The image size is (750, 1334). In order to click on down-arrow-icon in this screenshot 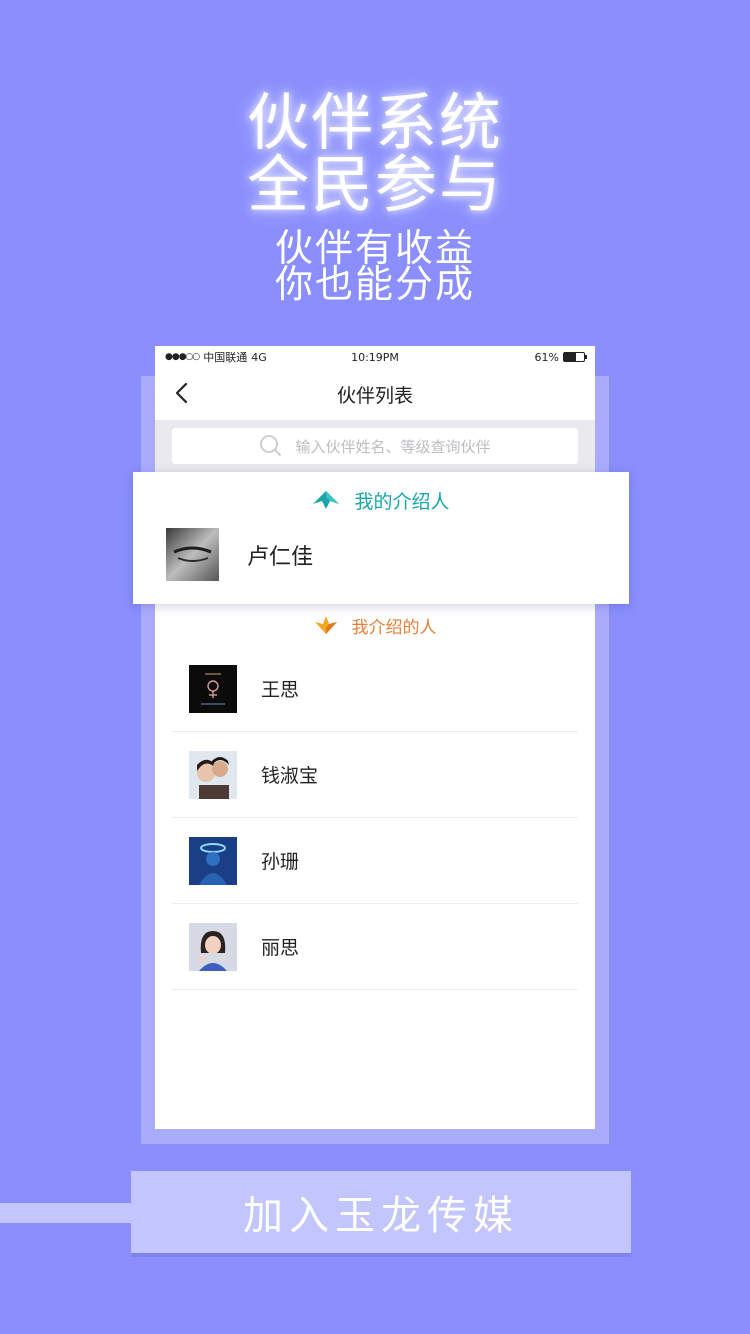, I will do `click(325, 625)`.